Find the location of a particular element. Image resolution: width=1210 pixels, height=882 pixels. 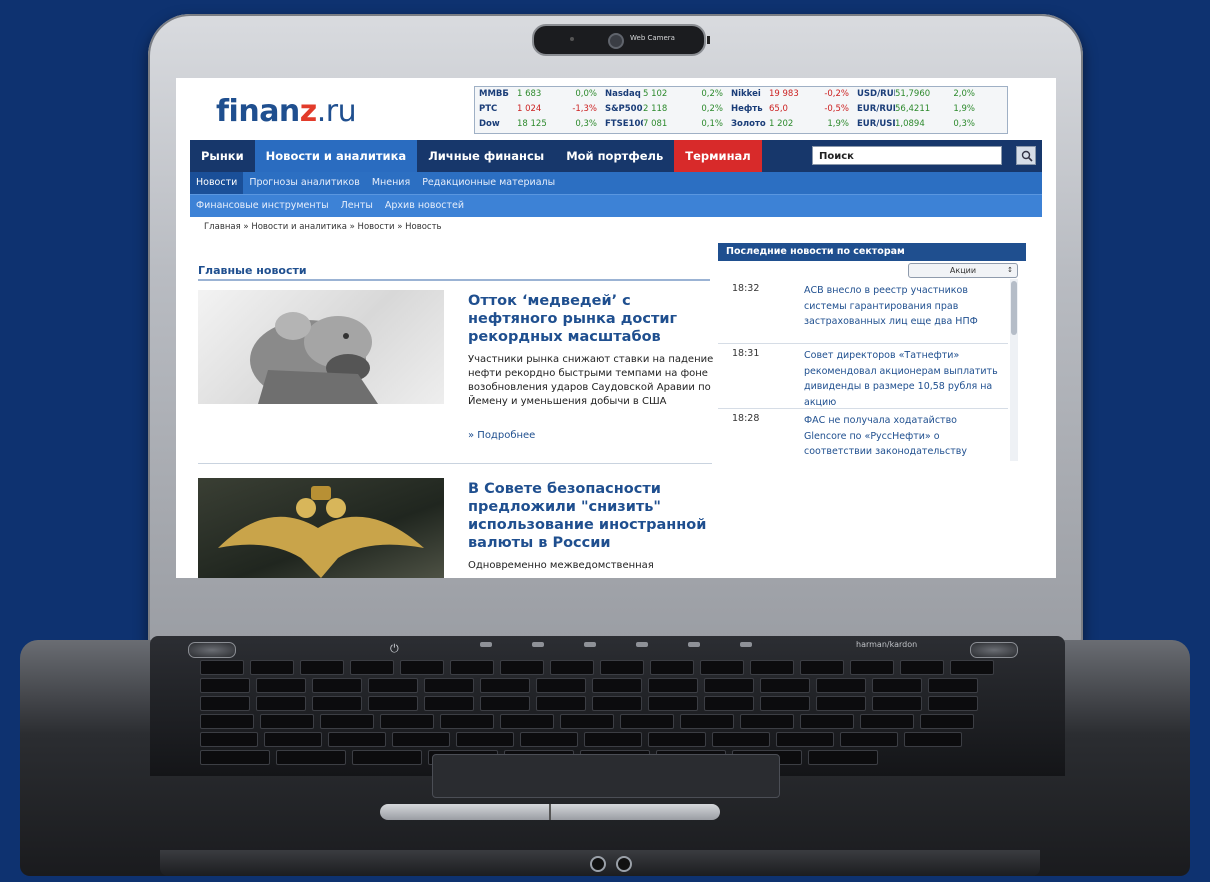

article-image-eagle is located at coordinates (321, 528).